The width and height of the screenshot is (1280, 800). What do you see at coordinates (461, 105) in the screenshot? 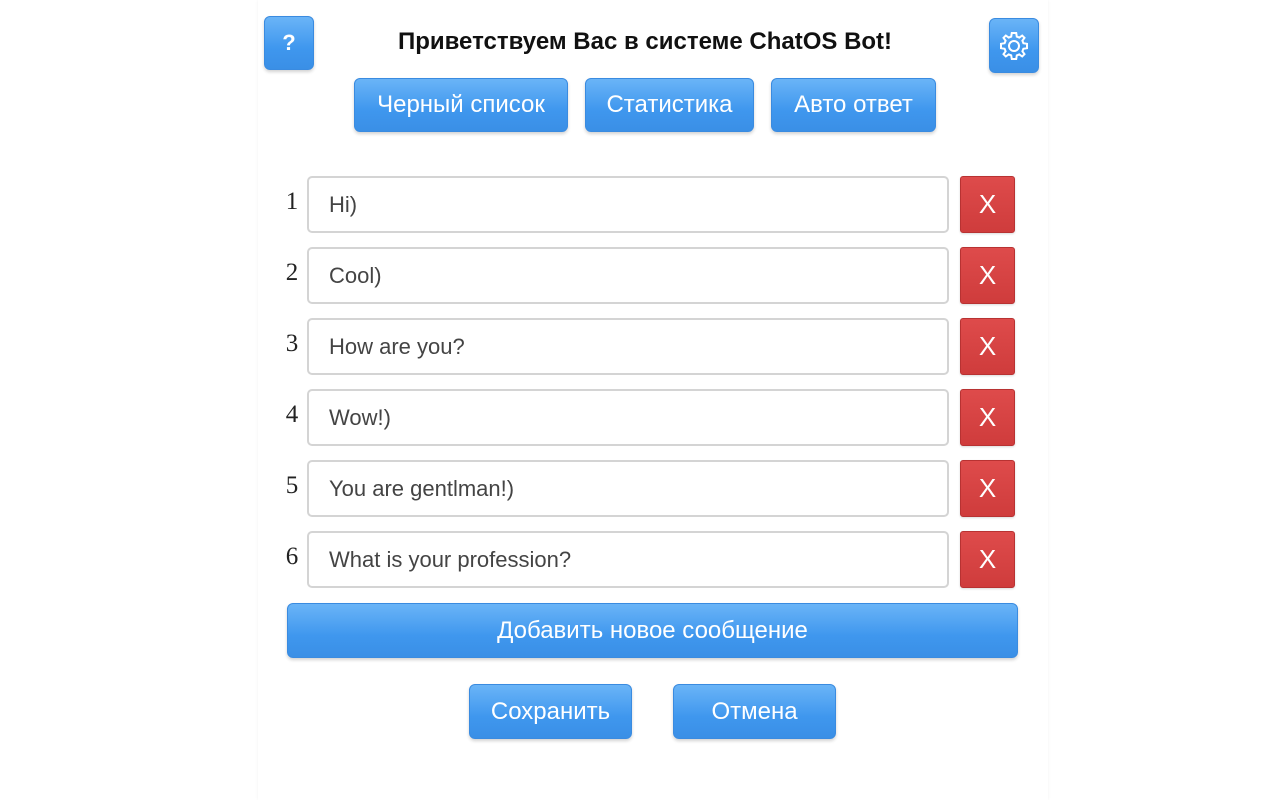
I see `tab-blacklist: Черный список` at bounding box center [461, 105].